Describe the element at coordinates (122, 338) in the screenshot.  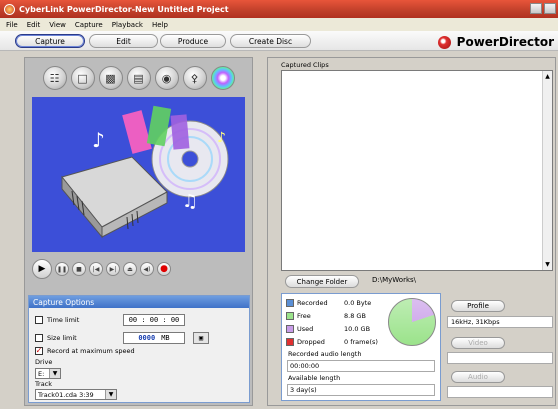
I see `size-limit-row: Size limit 0000 MB ▣` at that location.